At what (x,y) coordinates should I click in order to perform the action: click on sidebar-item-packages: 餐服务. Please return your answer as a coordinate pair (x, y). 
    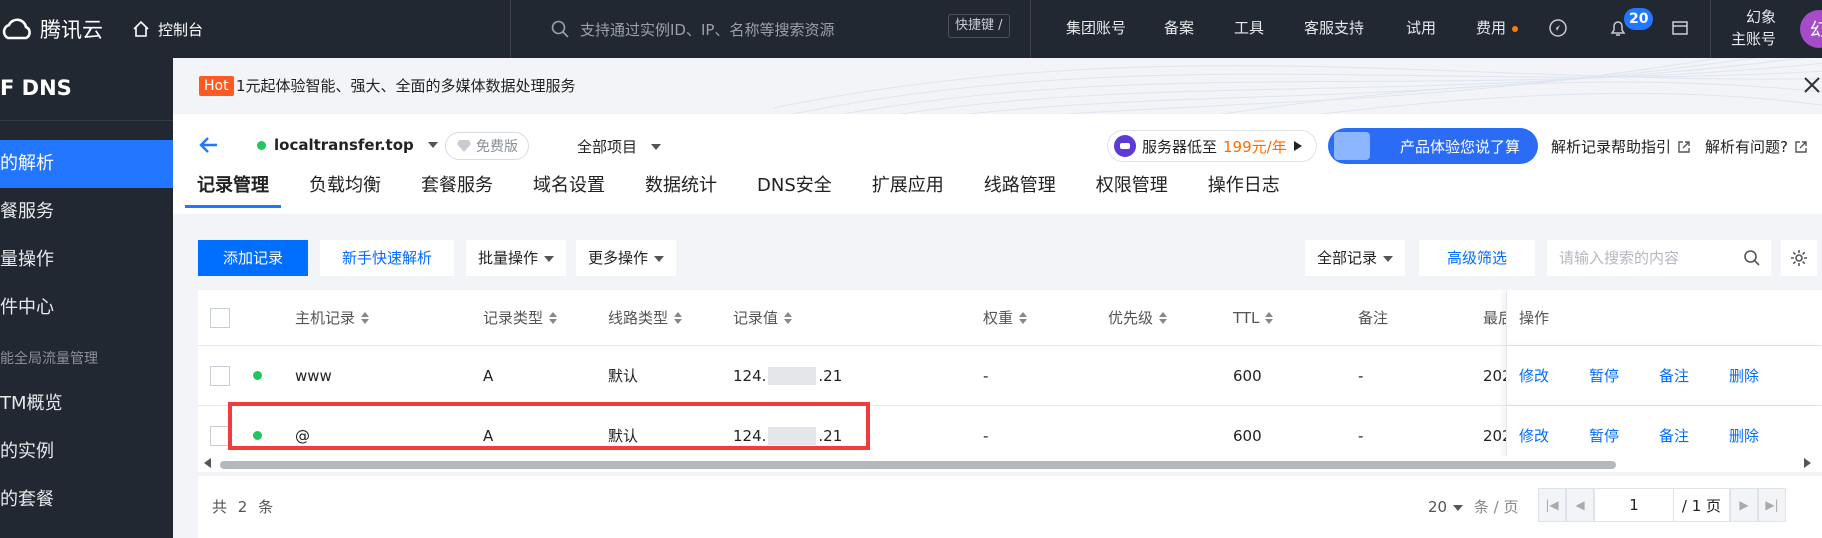
    Looking at the image, I should click on (86, 212).